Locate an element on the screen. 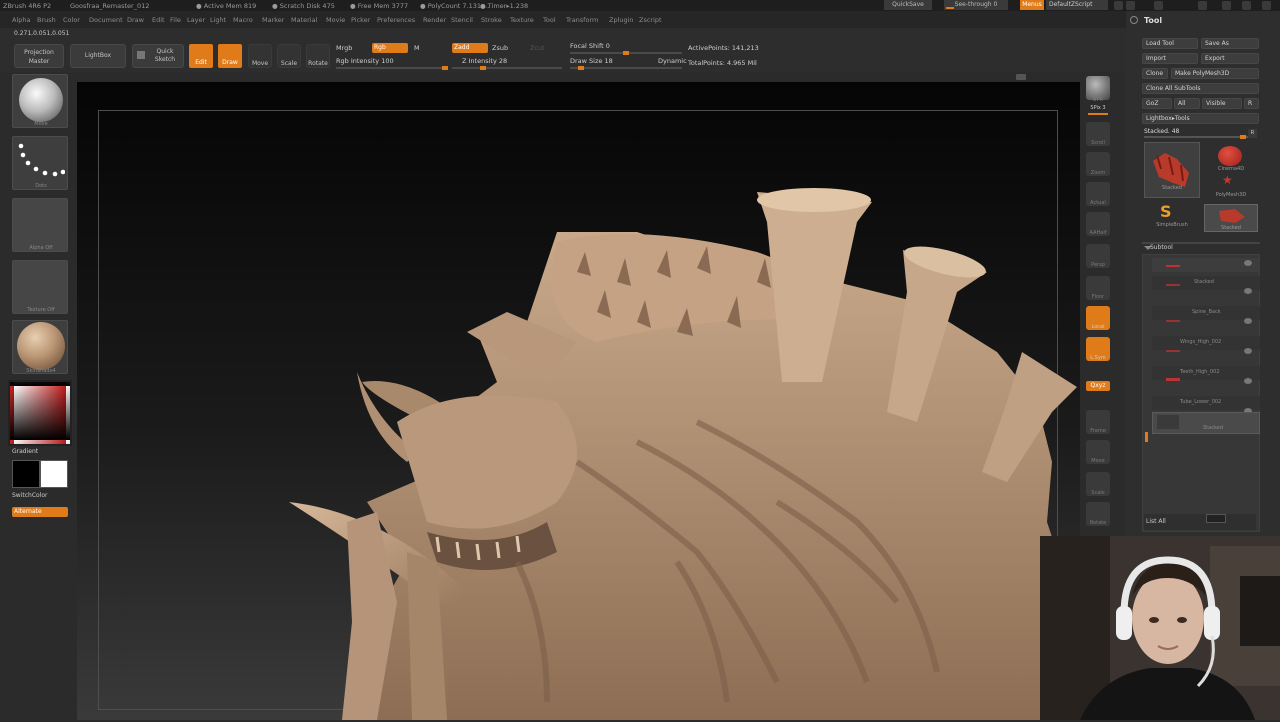 The height and width of the screenshot is (722, 1280). stacked-tool-thumb: Stacked is located at coordinates (1231, 218).